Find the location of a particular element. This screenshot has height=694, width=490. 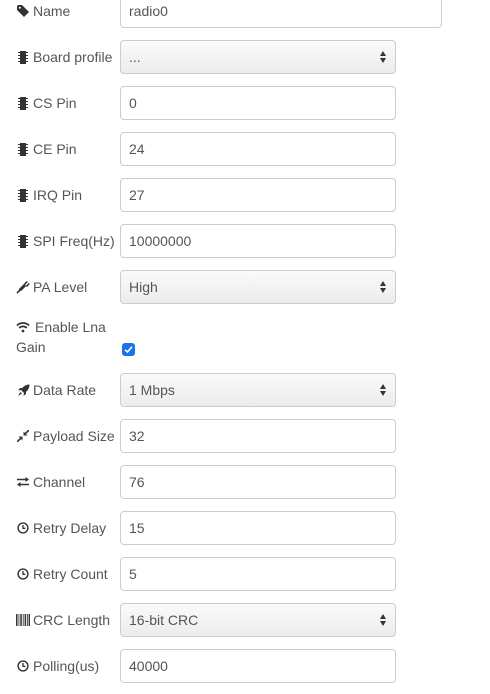

board-profile-label: Board profile is located at coordinates (64, 57).